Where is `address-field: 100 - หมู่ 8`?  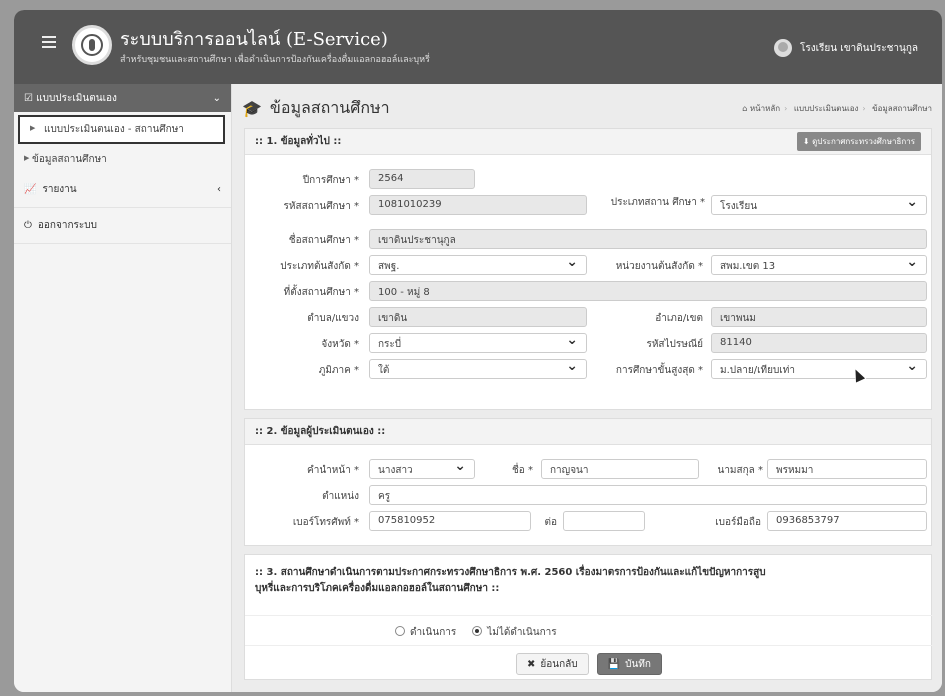
address-field: 100 - หมู่ 8 is located at coordinates (648, 291).